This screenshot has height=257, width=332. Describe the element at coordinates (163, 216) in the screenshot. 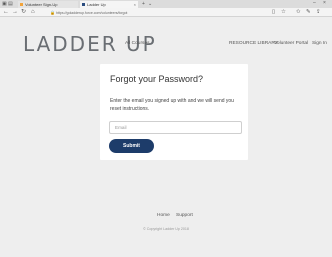

I see `footer-home-link: Home` at that location.